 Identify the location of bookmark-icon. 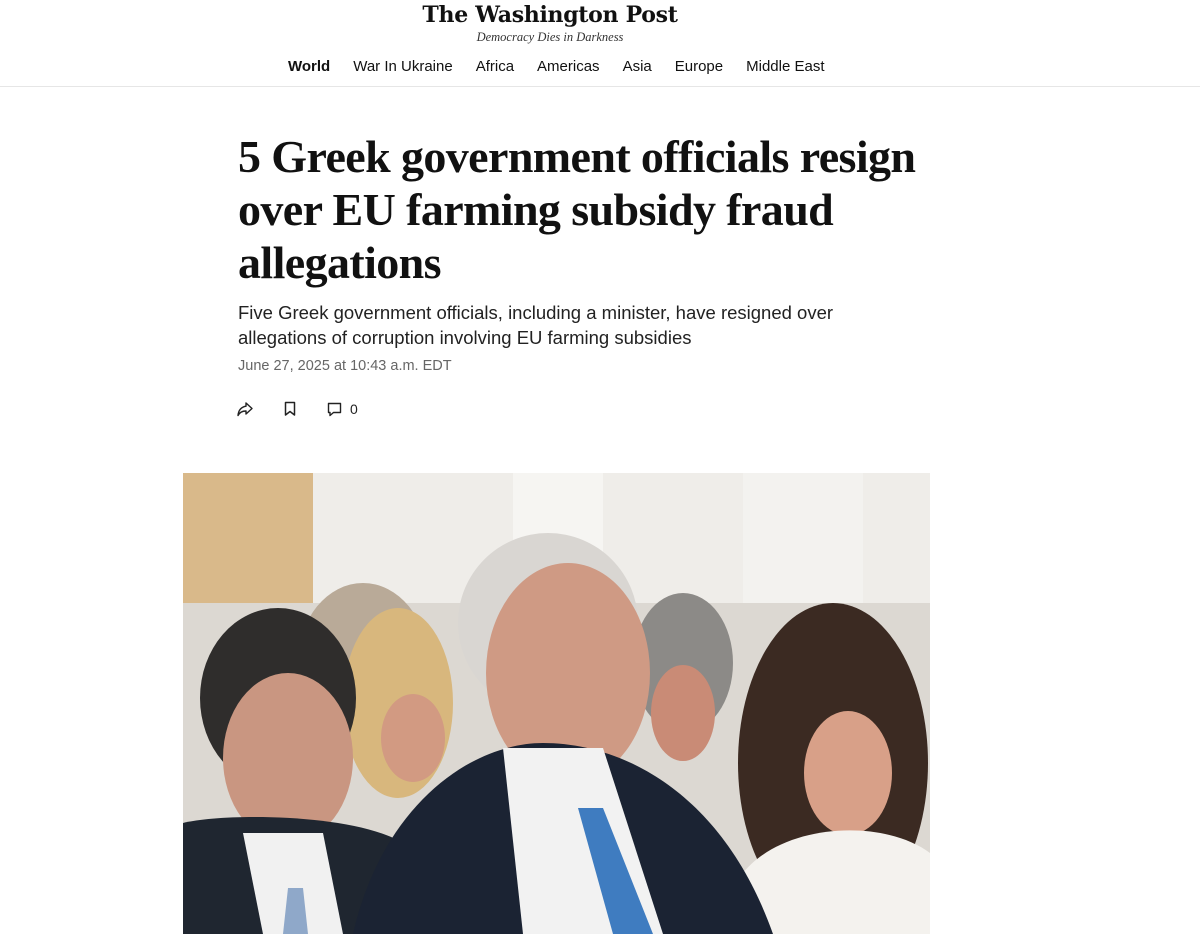
(290, 409).